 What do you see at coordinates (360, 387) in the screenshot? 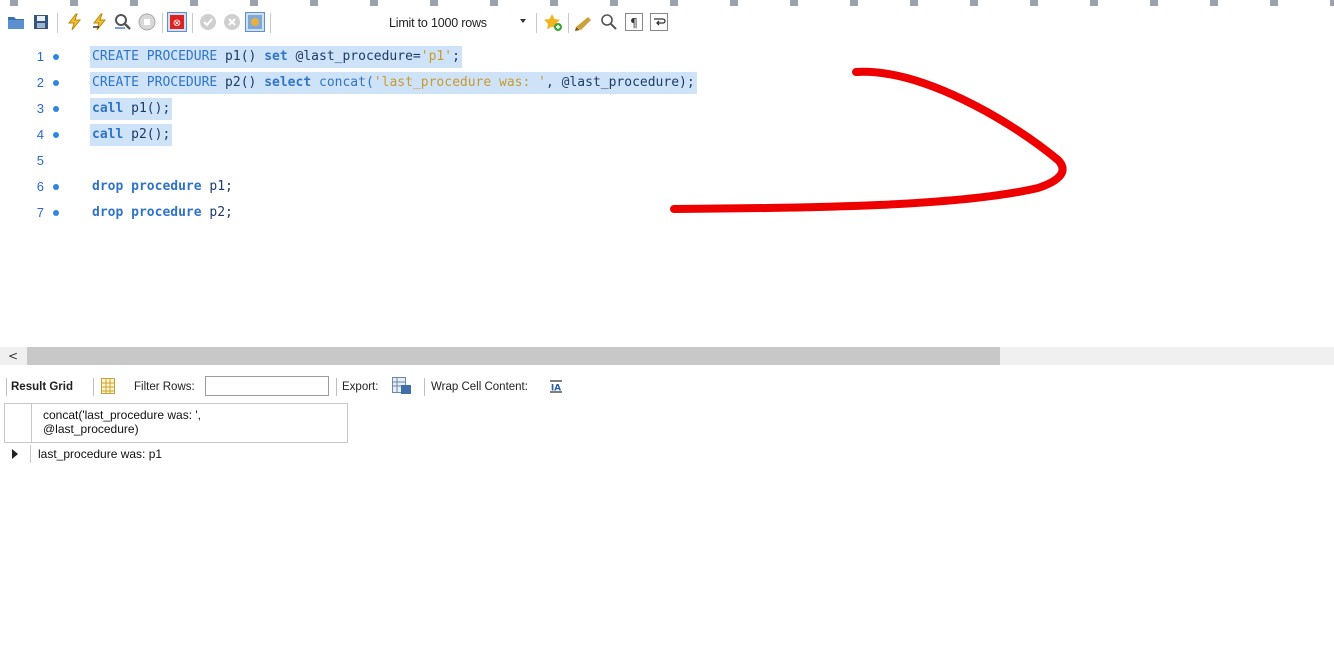
I see `export-label: Export:` at bounding box center [360, 387].